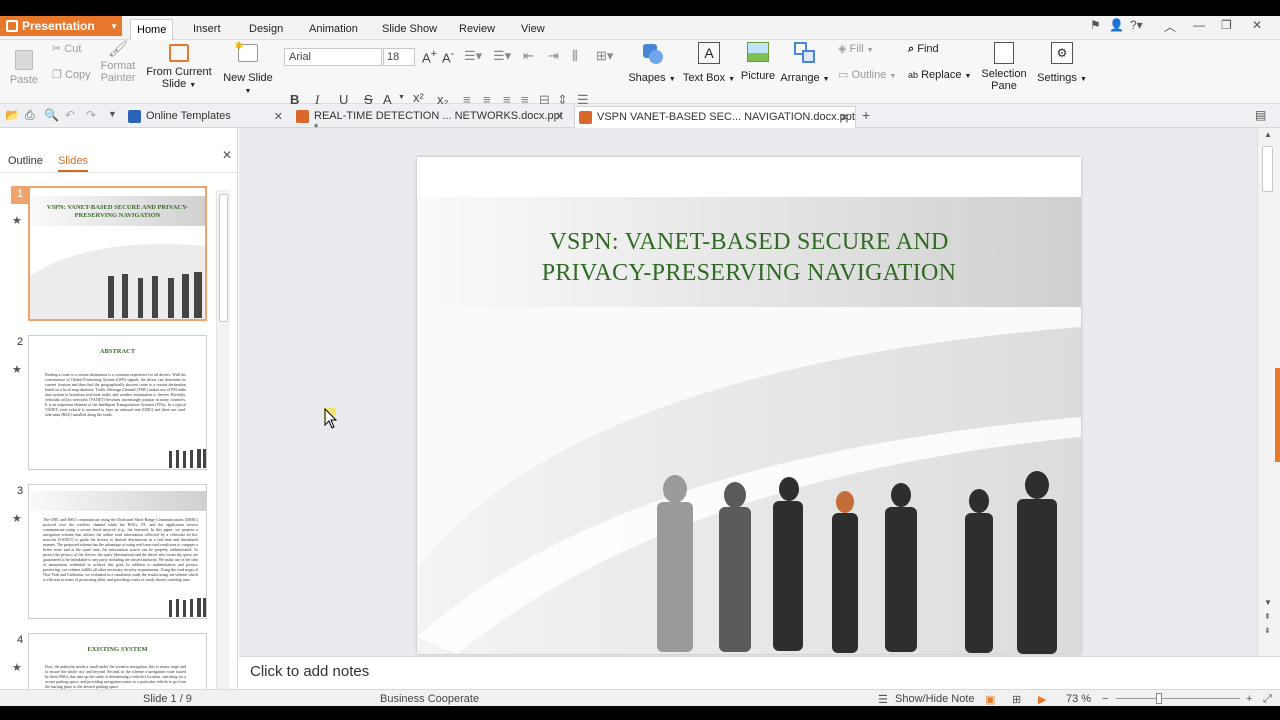 The height and width of the screenshot is (720, 1280). I want to click on paste-button: Paste, so click(24, 68).